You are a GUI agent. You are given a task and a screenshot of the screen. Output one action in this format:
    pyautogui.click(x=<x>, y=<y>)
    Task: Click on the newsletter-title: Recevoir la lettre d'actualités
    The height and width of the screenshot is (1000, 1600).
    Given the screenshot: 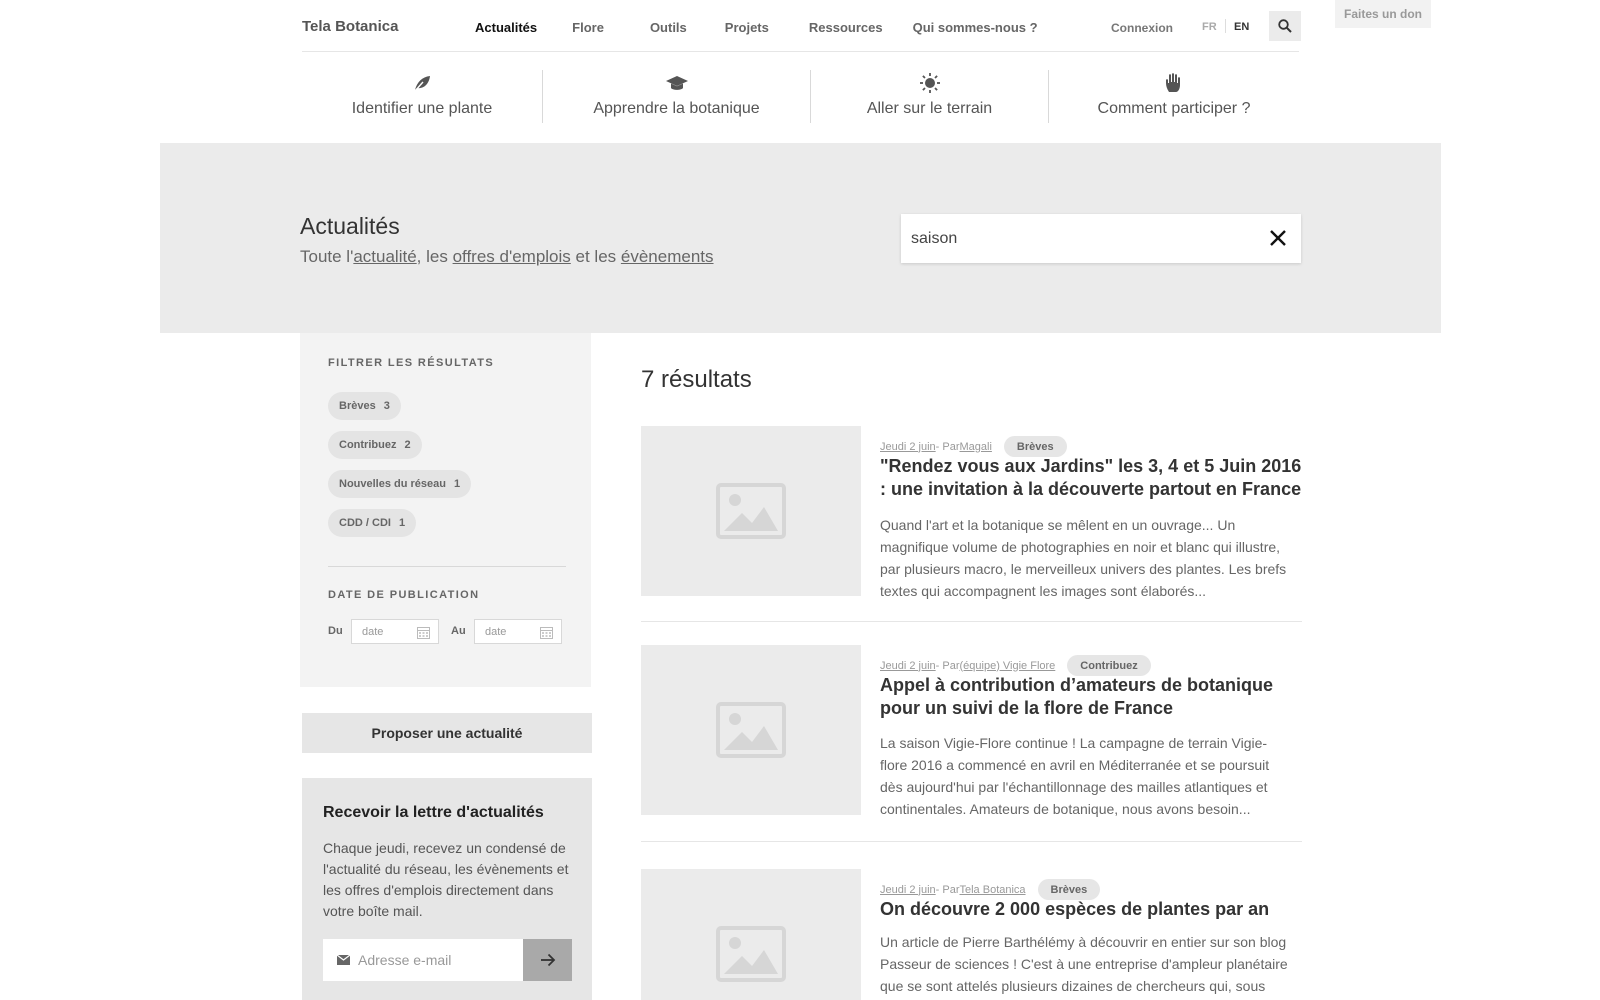 What is the action you would take?
    pyautogui.click(x=433, y=812)
    